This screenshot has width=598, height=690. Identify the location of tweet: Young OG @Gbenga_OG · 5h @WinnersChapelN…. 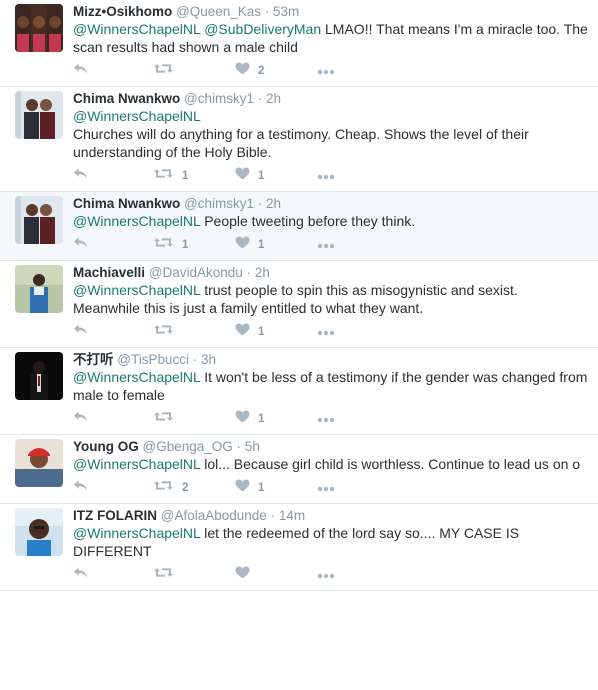
(299, 469).